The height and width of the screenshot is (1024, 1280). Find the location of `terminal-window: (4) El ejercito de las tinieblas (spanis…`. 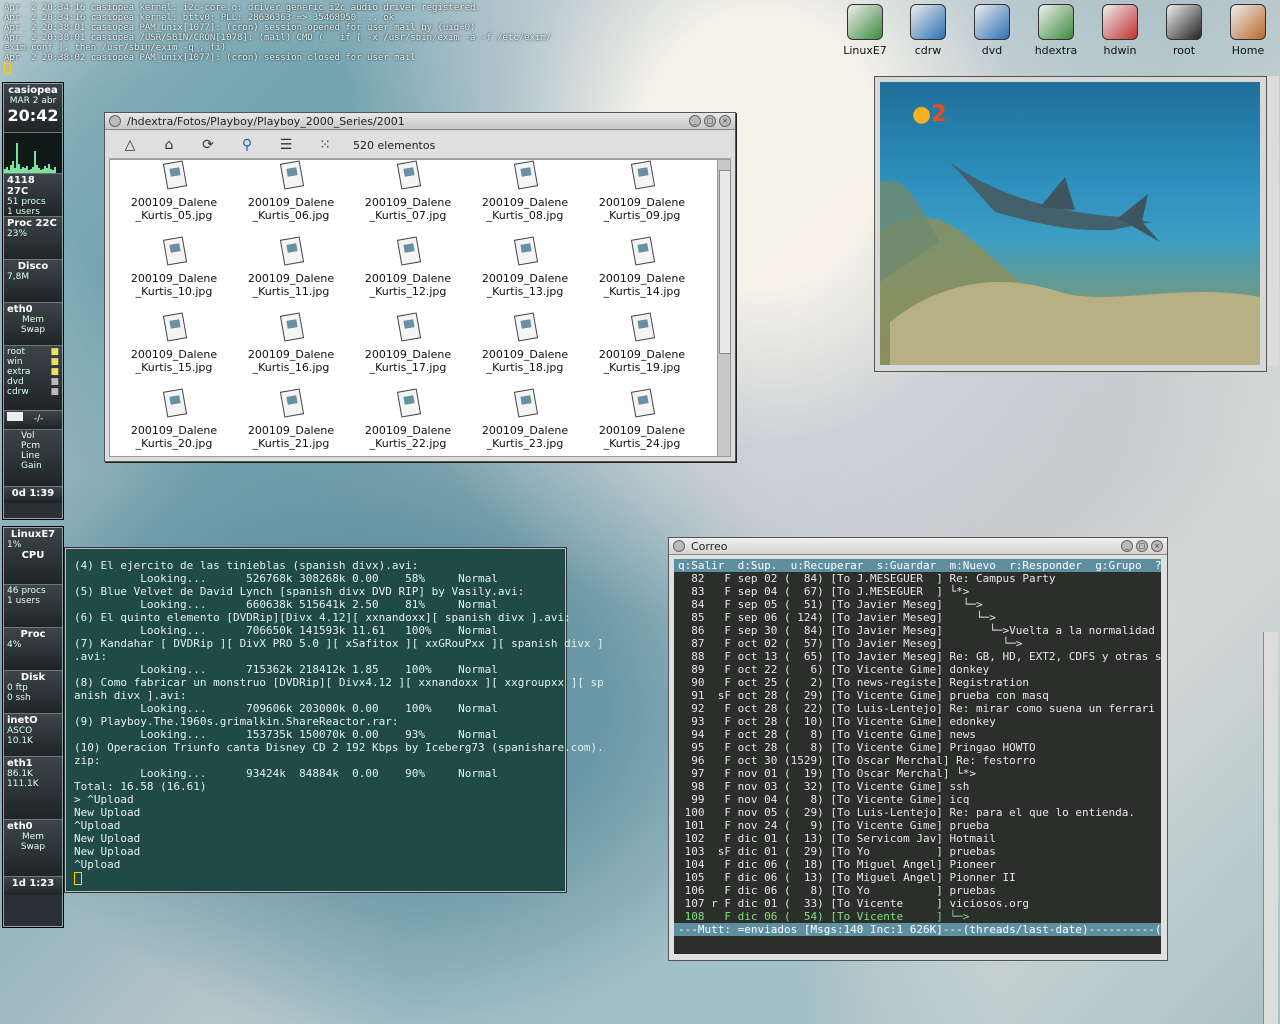

terminal-window: (4) El ejercito de las tinieblas (spanis… is located at coordinates (334, 720).